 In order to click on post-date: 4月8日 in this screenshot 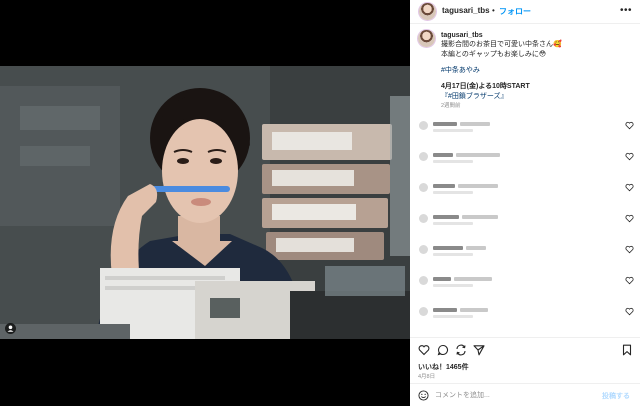, I will do `click(427, 377)`.